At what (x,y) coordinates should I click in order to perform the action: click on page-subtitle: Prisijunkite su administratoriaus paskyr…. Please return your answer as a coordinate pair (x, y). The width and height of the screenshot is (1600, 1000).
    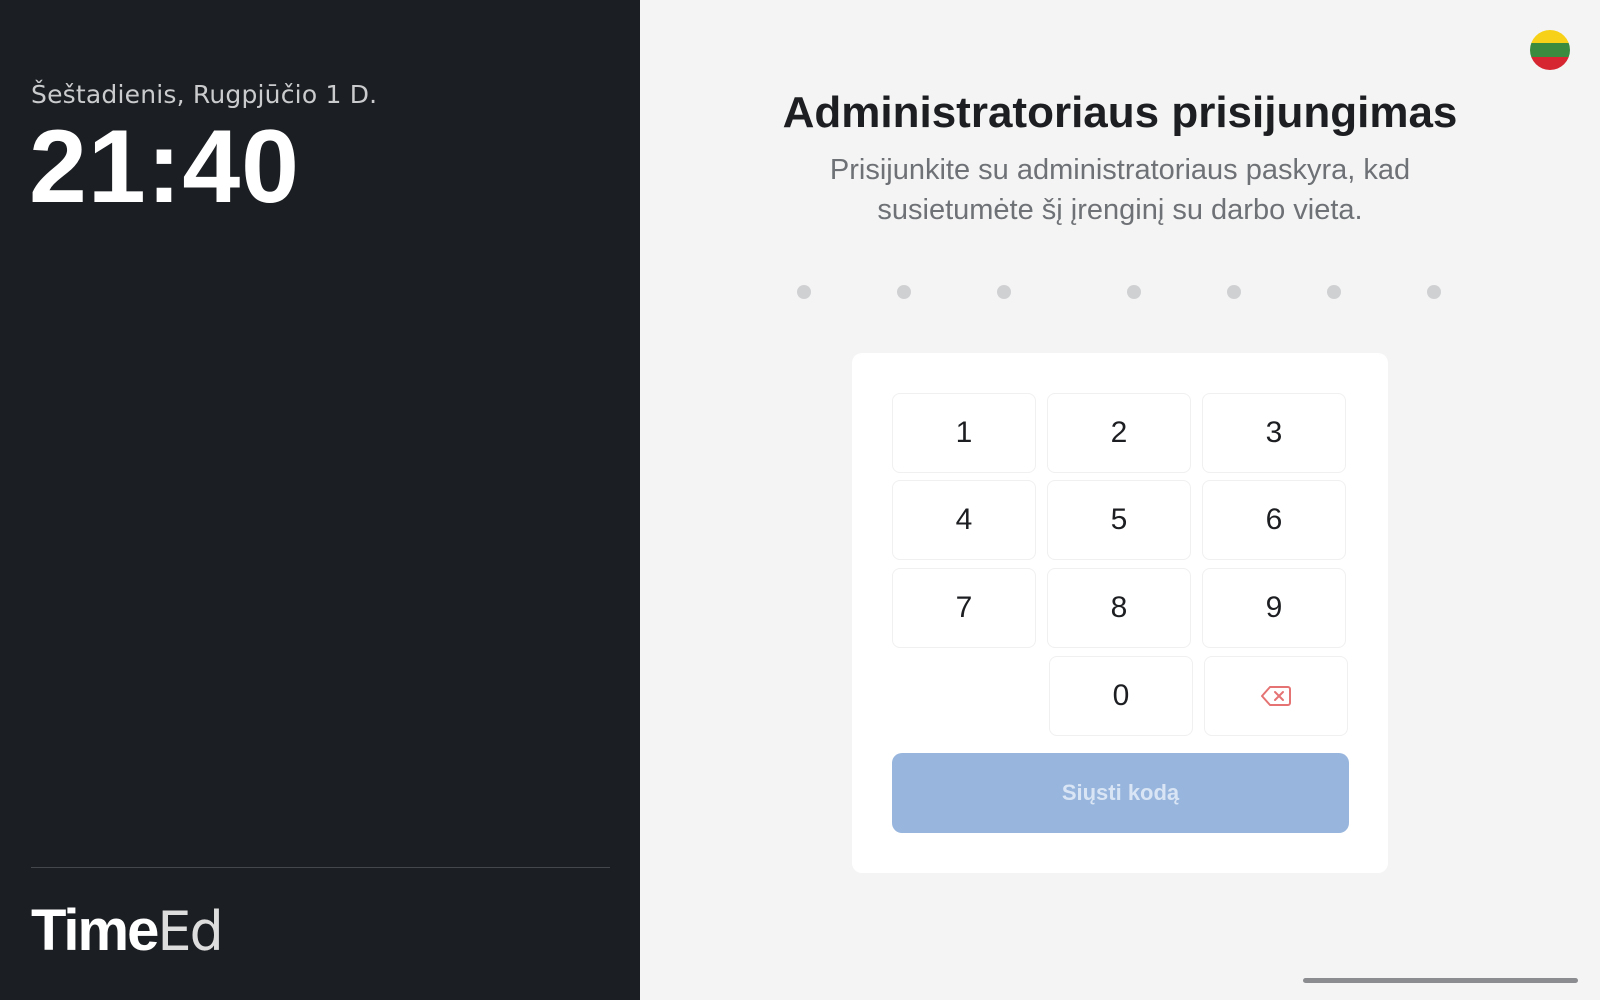
    Looking at the image, I should click on (1120, 190).